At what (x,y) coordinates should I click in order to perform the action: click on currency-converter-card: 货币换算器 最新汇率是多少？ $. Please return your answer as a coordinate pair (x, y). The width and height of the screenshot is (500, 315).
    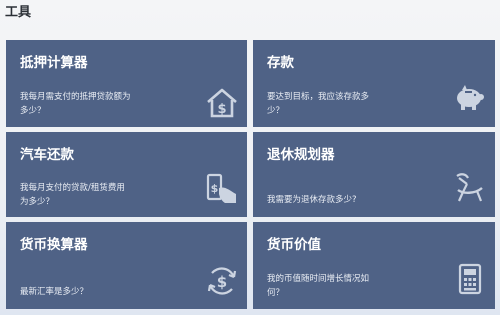
    Looking at the image, I should click on (126, 265).